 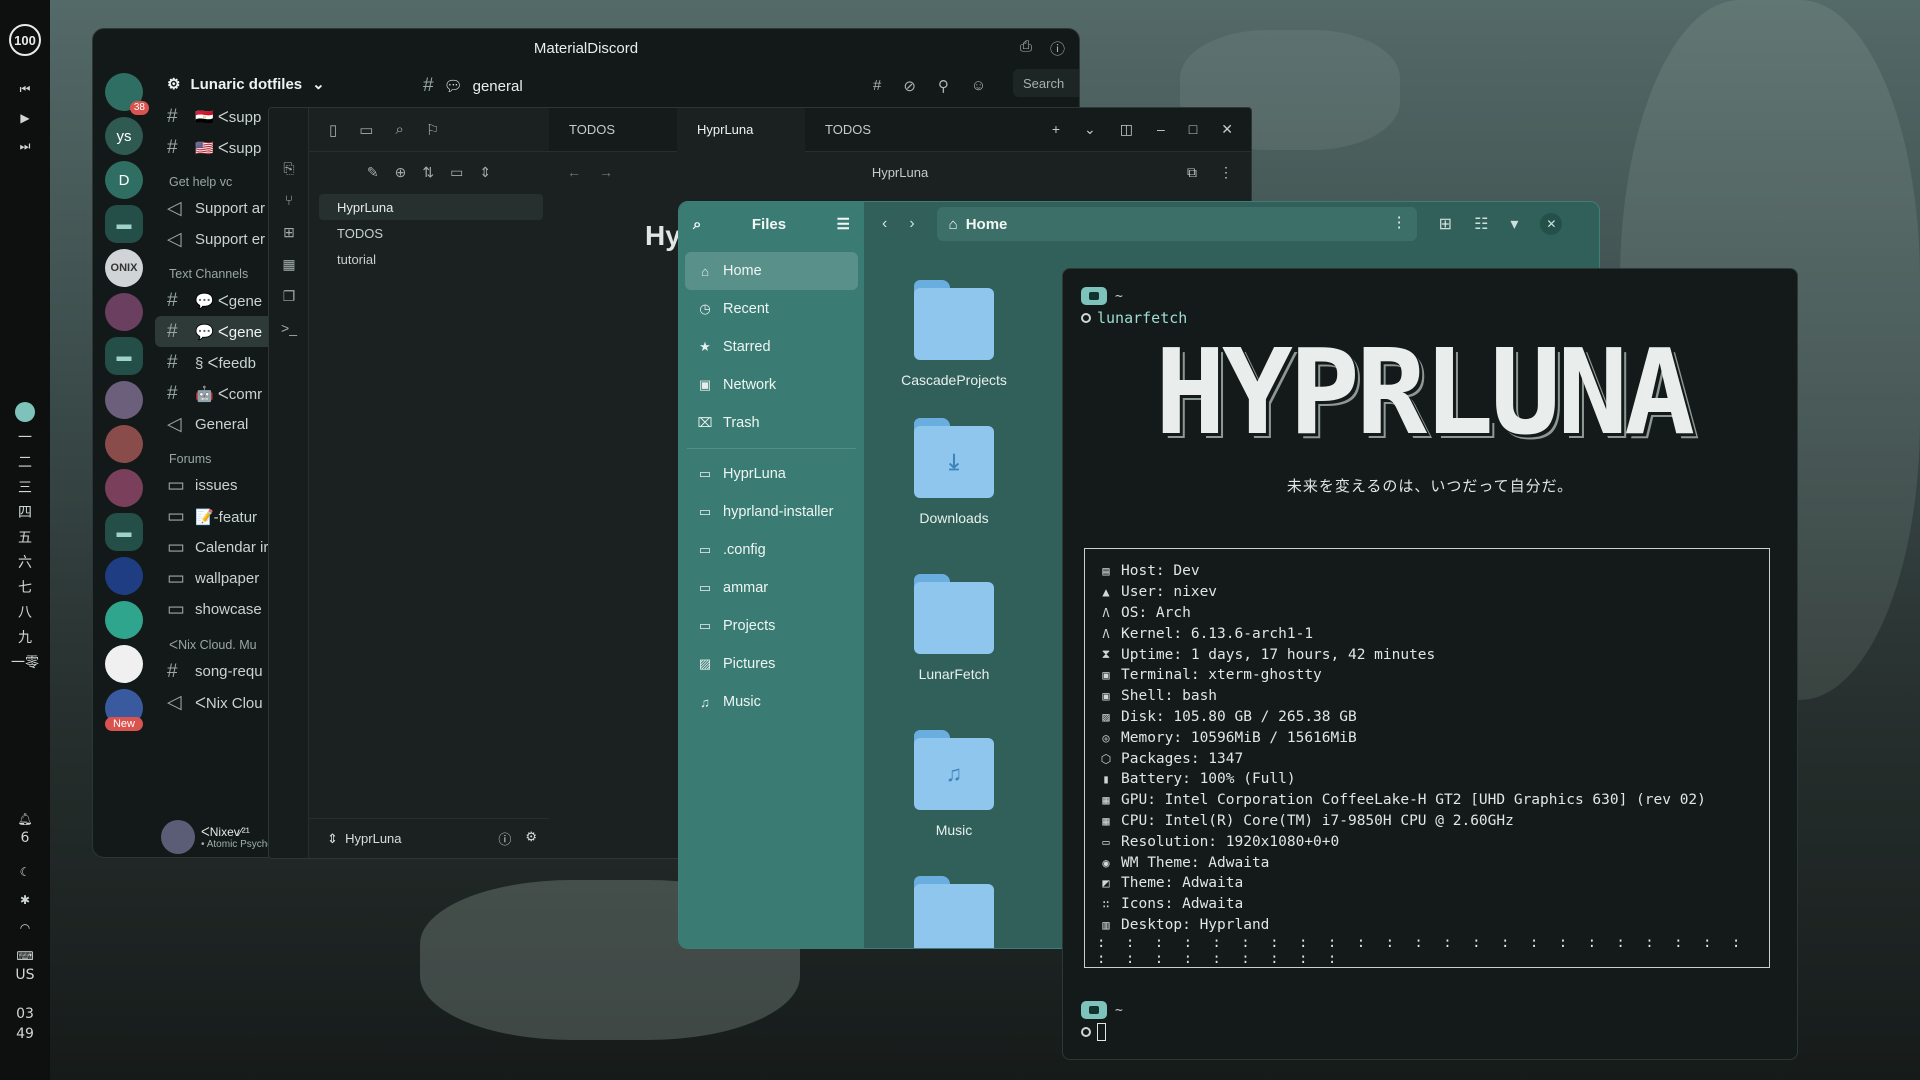 What do you see at coordinates (978, 86) in the screenshot?
I see `members-icon: ☺` at bounding box center [978, 86].